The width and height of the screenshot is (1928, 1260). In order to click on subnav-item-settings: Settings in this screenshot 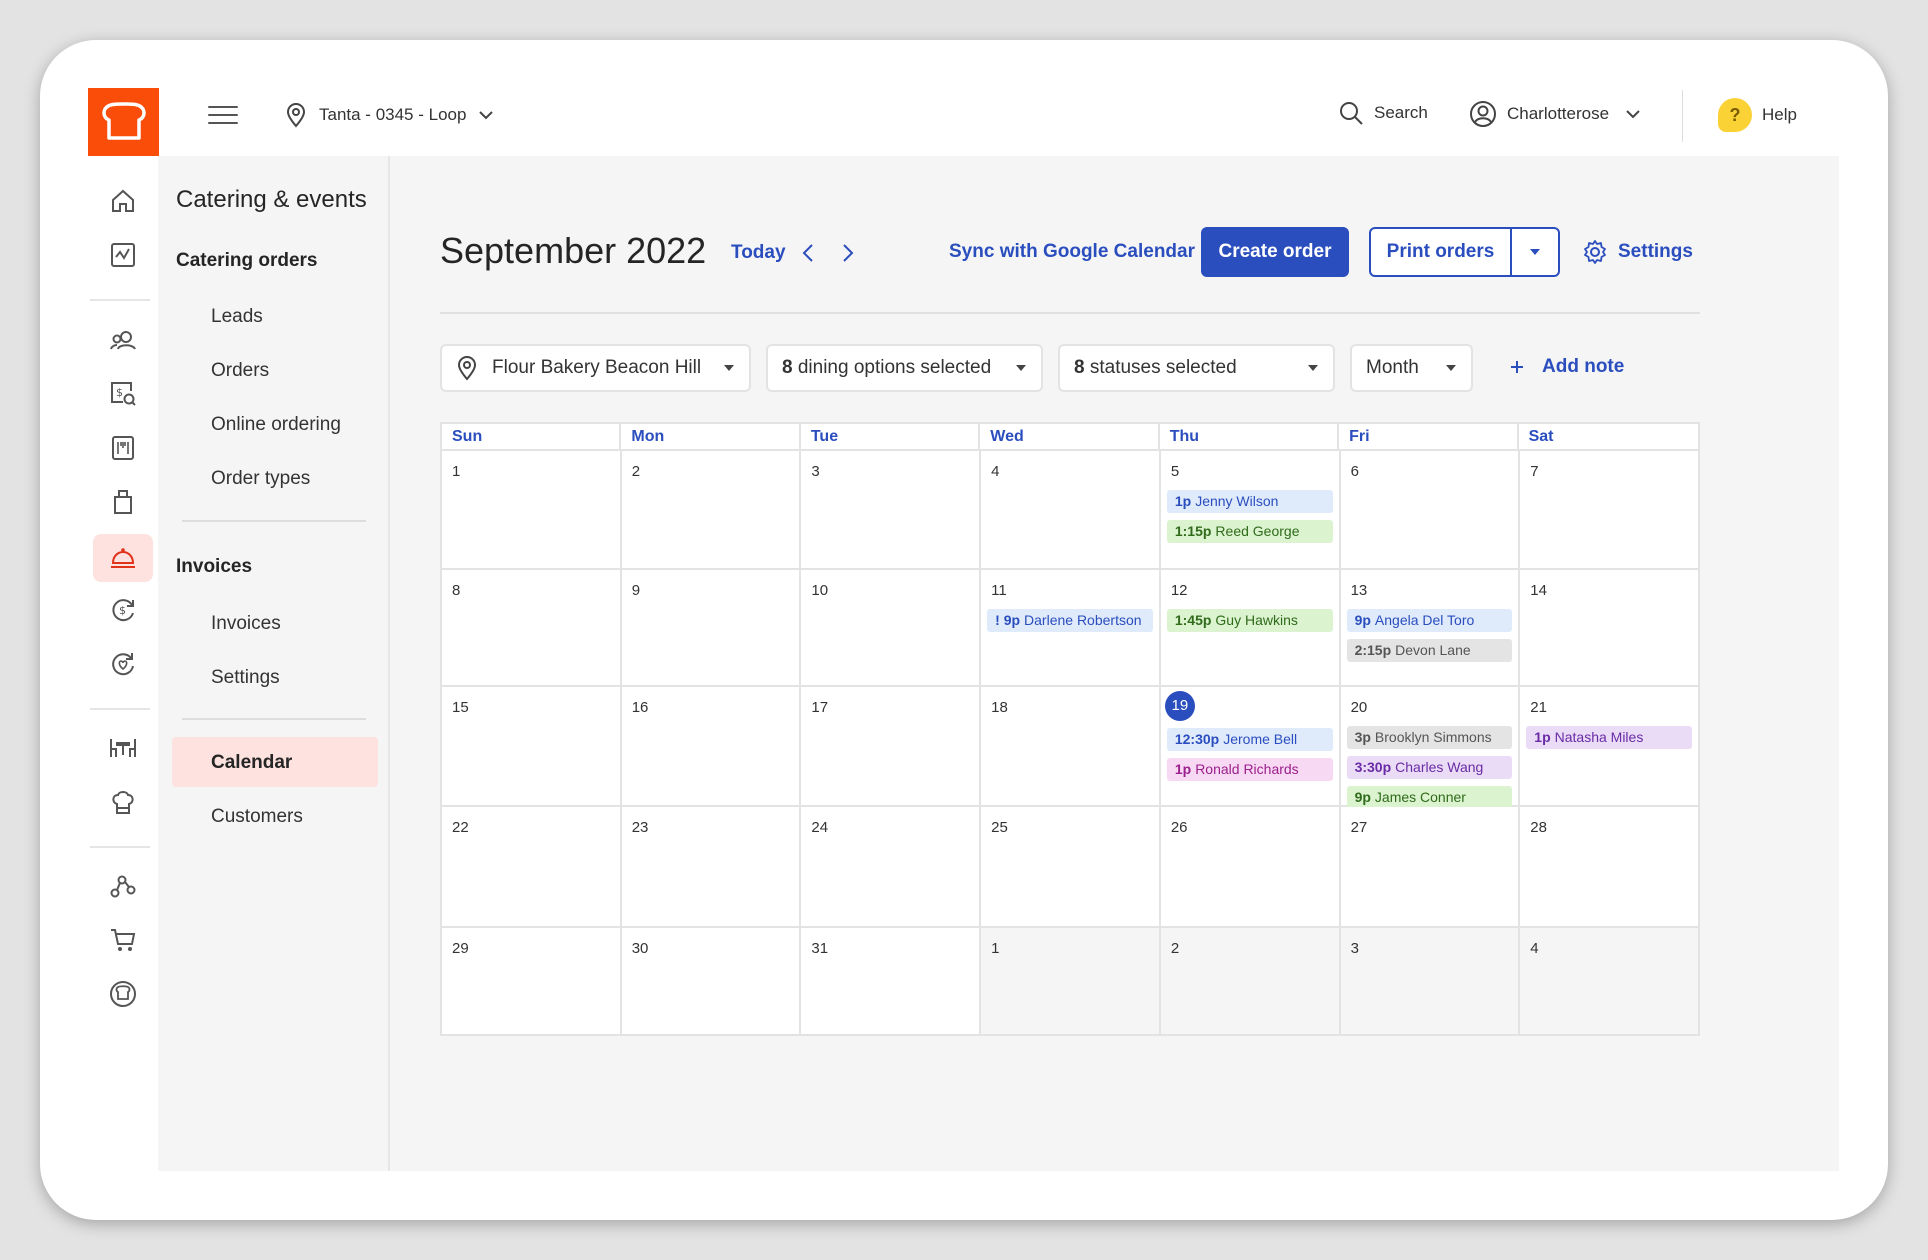, I will do `click(245, 678)`.